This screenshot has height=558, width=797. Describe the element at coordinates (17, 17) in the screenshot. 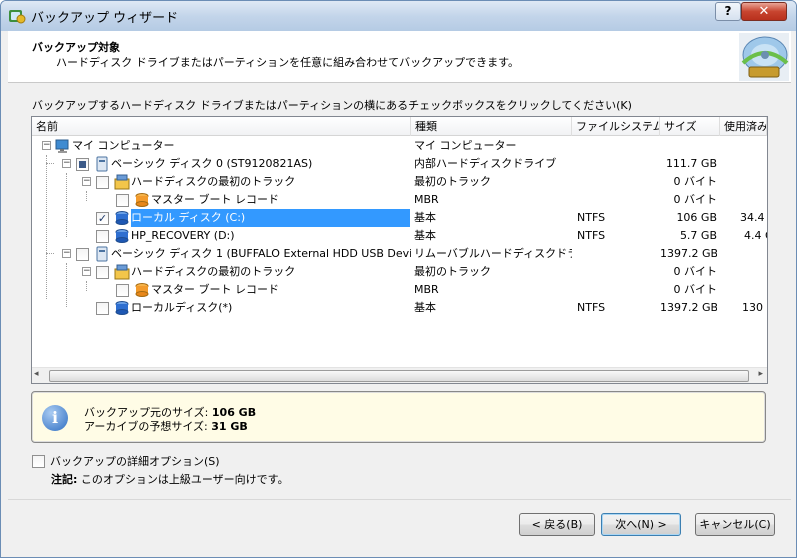

I see `wizard-app-icon` at that location.